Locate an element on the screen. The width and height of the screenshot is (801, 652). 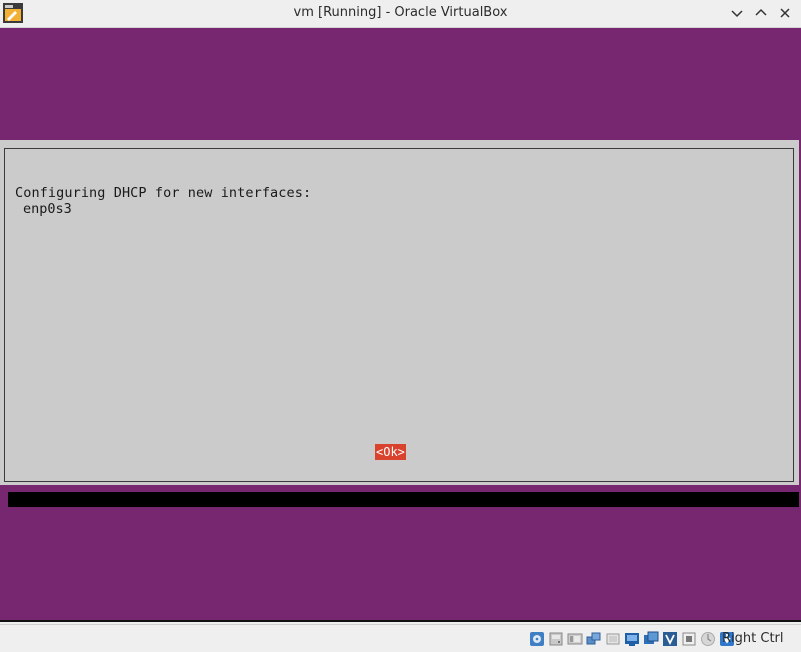
display-icon is located at coordinates (651, 639).